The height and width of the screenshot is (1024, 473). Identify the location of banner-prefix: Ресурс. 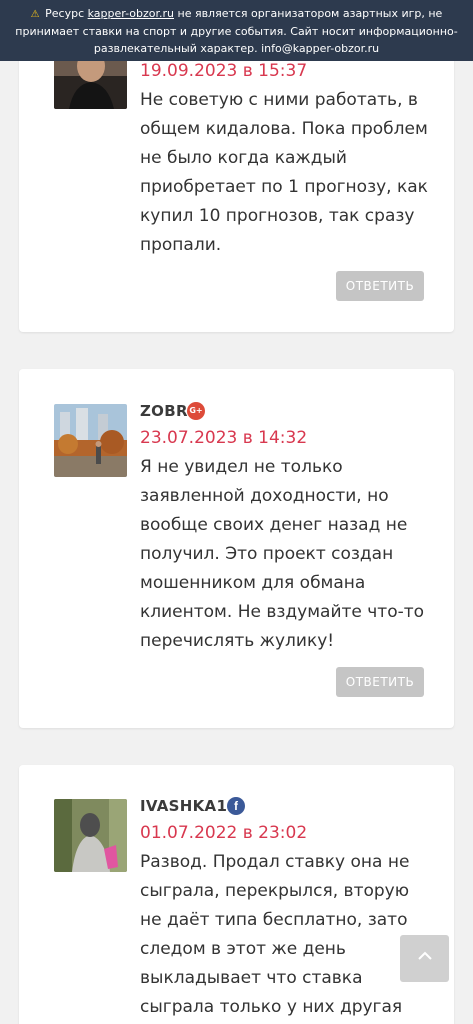
(65, 13).